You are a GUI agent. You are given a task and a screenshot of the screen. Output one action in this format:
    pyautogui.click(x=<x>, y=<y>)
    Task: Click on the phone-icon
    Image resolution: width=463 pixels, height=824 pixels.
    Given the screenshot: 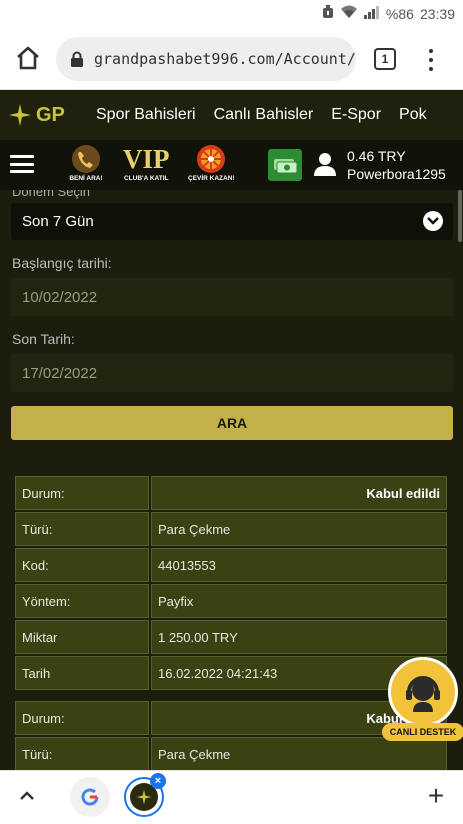 What is the action you would take?
    pyautogui.click(x=86, y=159)
    